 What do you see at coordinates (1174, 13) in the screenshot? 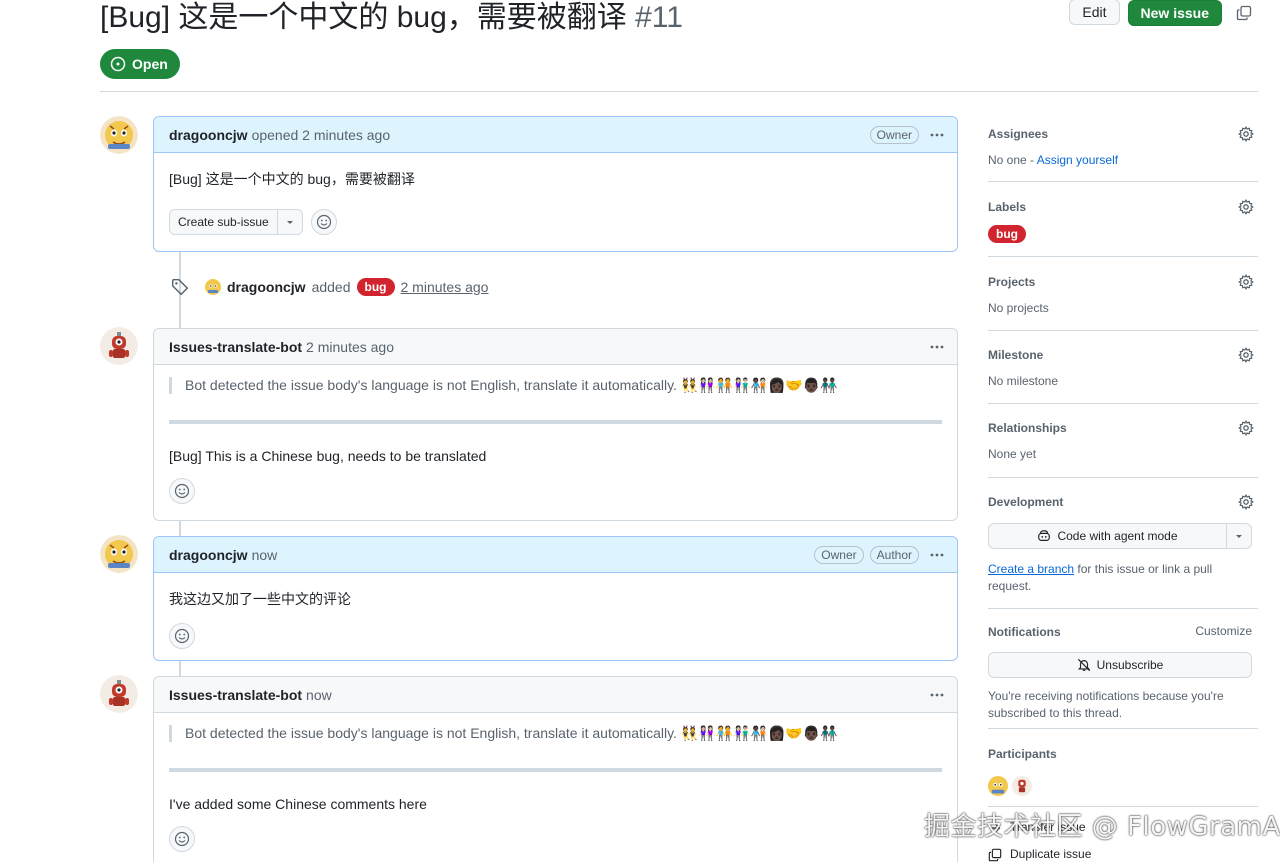
I see `new-issue-button: New issue` at bounding box center [1174, 13].